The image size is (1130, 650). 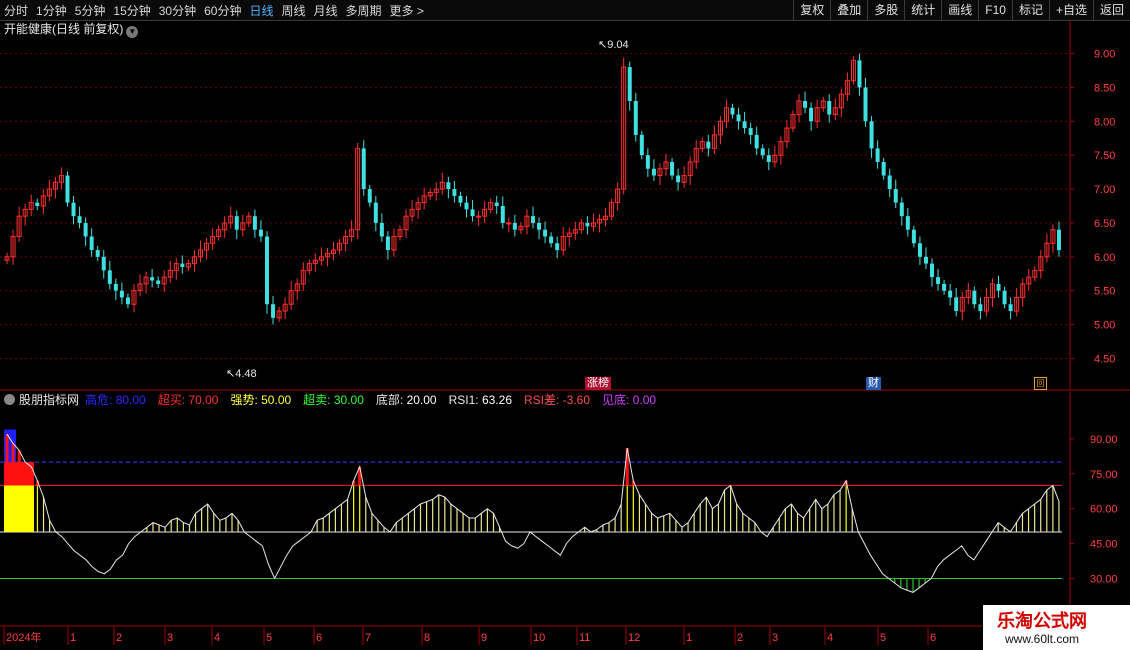 What do you see at coordinates (9, 399) in the screenshot?
I see `indicator-menu-icon` at bounding box center [9, 399].